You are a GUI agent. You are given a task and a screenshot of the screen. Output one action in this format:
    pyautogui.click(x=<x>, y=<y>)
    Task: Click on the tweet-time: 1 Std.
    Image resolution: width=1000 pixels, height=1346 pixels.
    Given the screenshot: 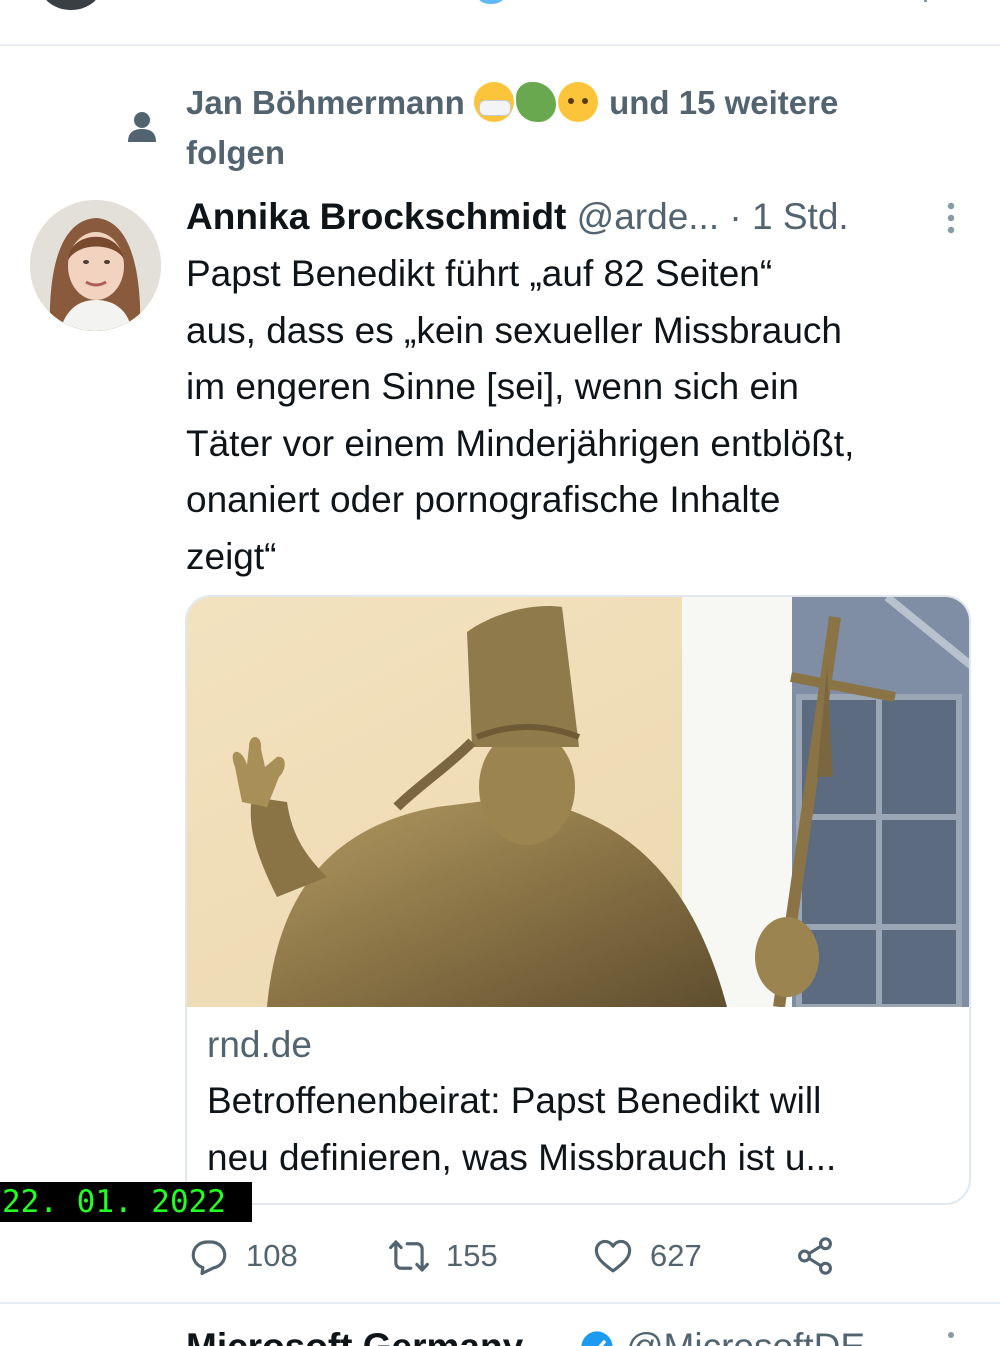 What is the action you would take?
    pyautogui.click(x=800, y=216)
    